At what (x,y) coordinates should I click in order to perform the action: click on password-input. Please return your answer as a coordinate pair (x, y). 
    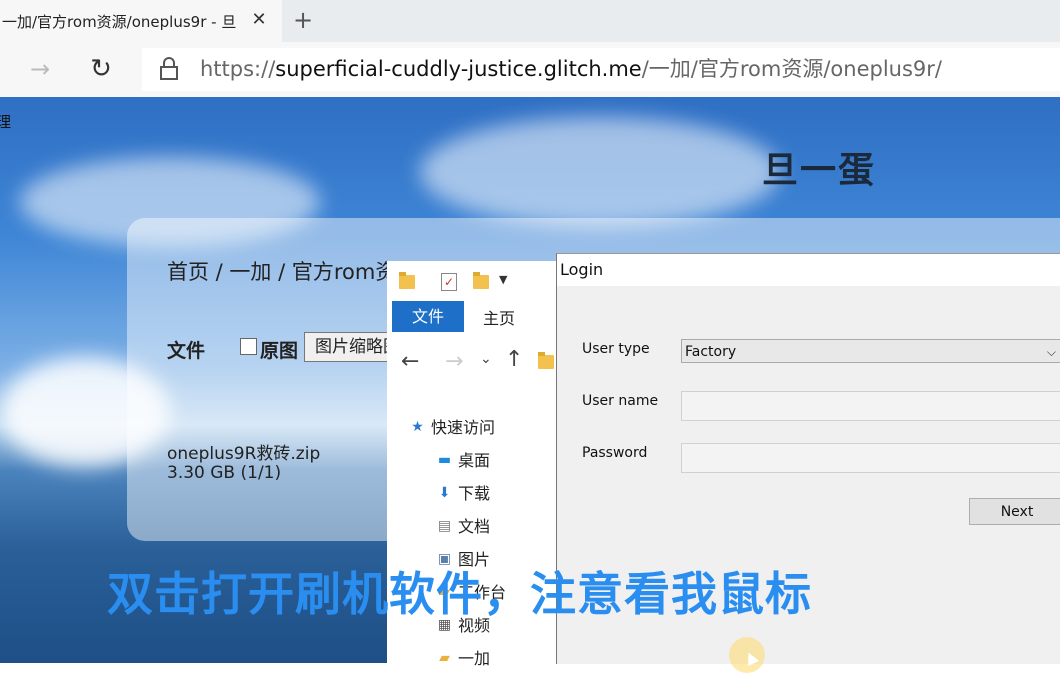
    Looking at the image, I should click on (870, 458).